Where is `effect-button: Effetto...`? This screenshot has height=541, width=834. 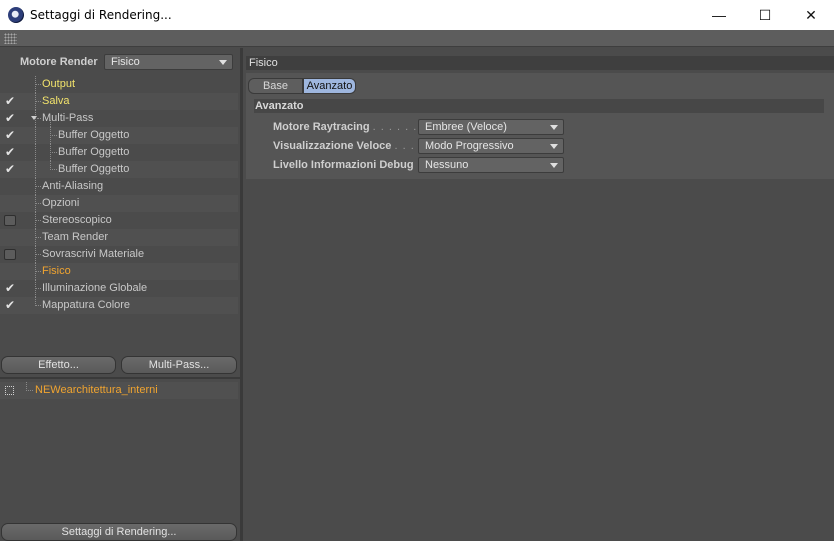 effect-button: Effetto... is located at coordinates (58, 365).